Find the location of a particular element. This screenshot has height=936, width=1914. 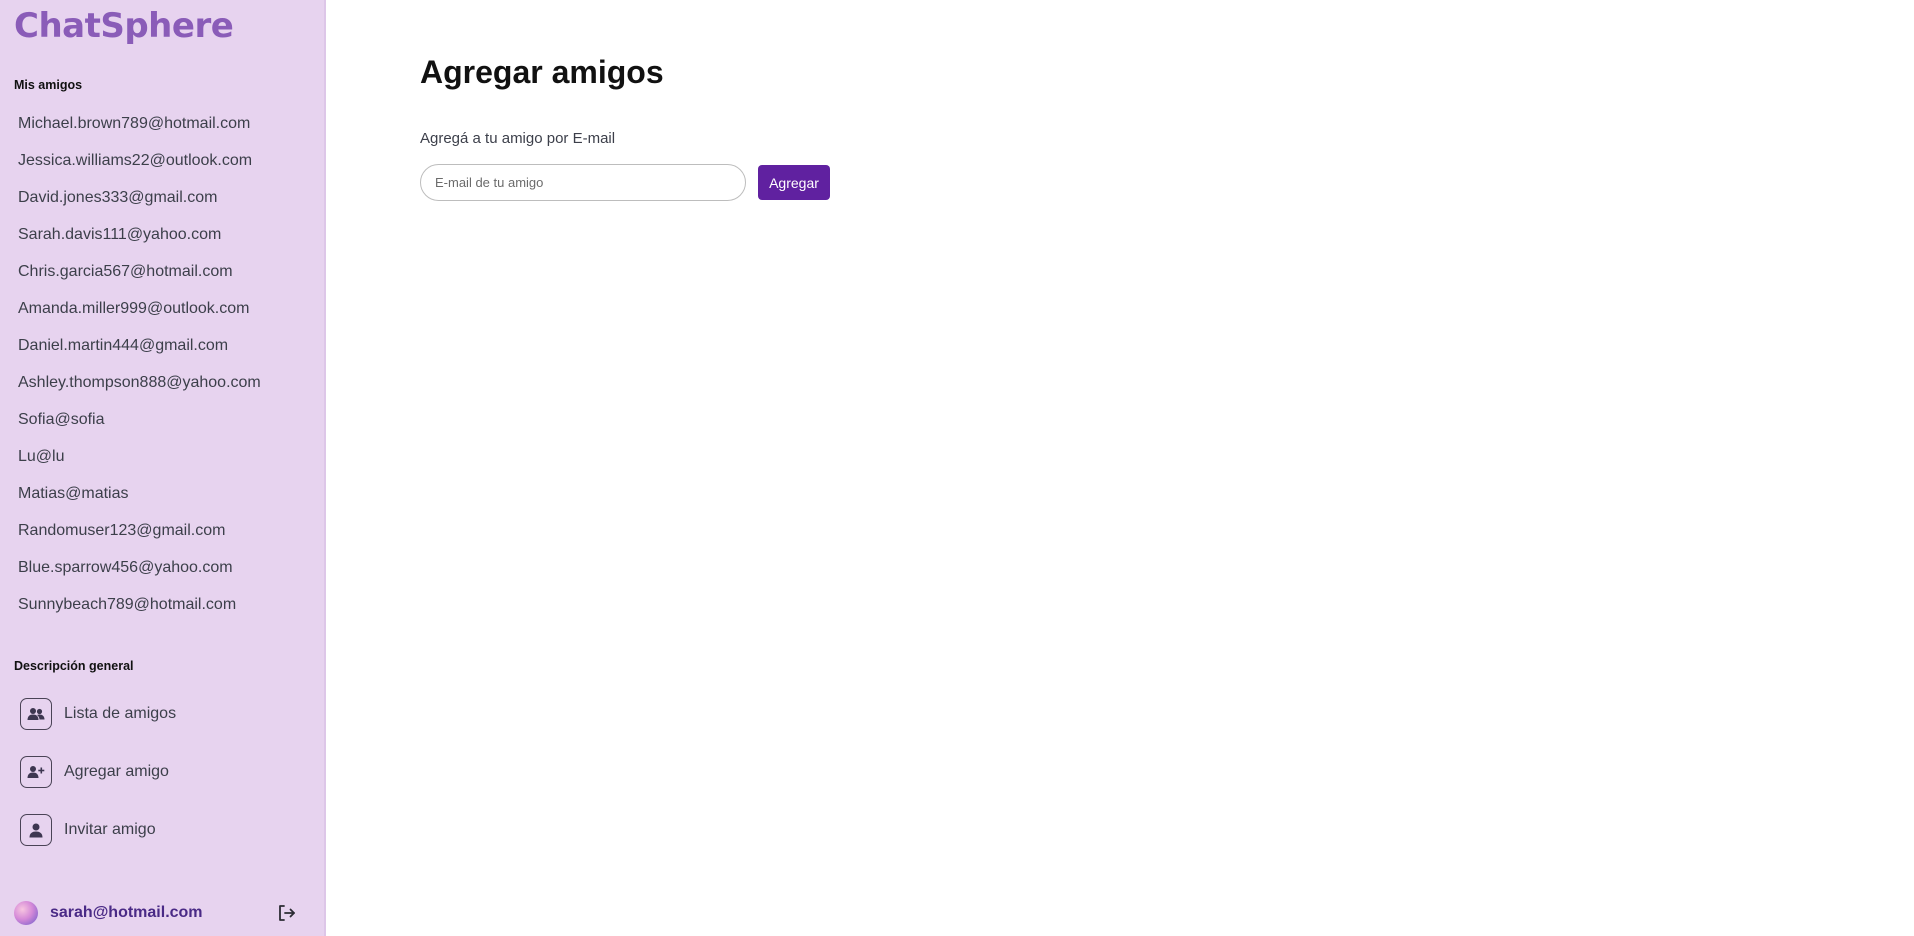

nav-item-friends-list: Lista de amigos is located at coordinates (165, 714).